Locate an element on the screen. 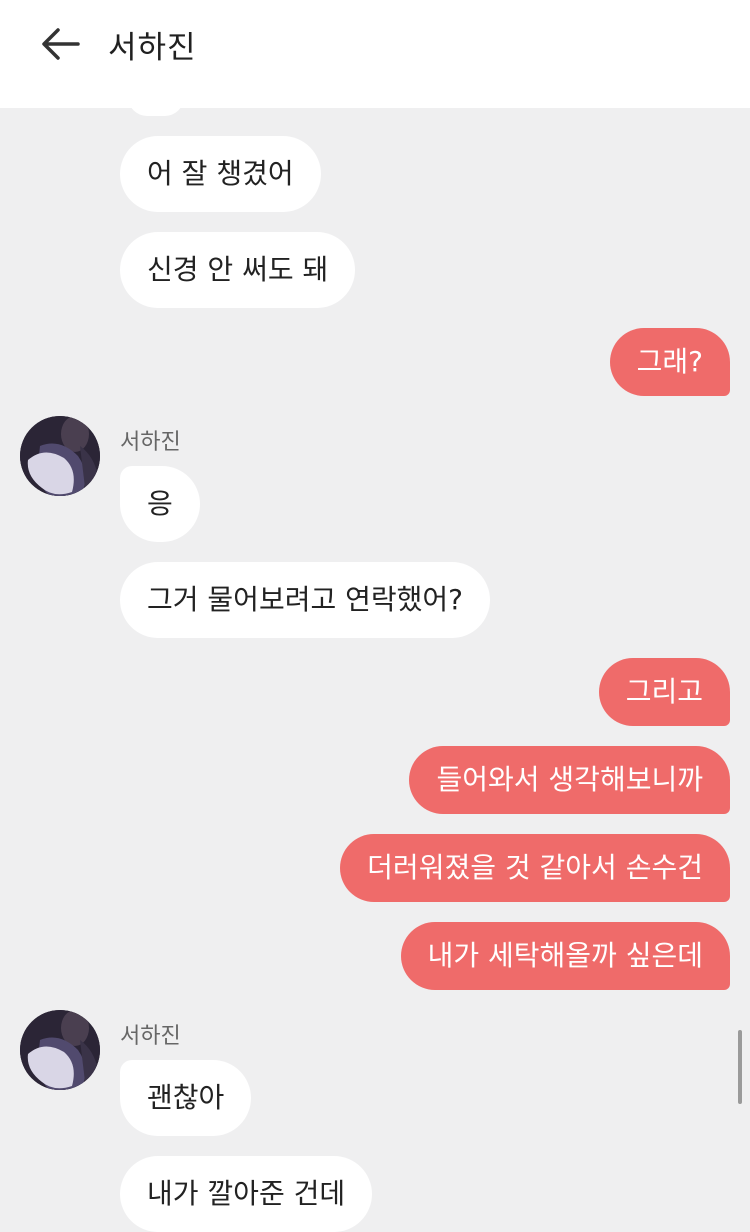 The width and height of the screenshot is (750, 1232). message-bubble-incoming: 내가 깔아준 건데 is located at coordinates (246, 1194).